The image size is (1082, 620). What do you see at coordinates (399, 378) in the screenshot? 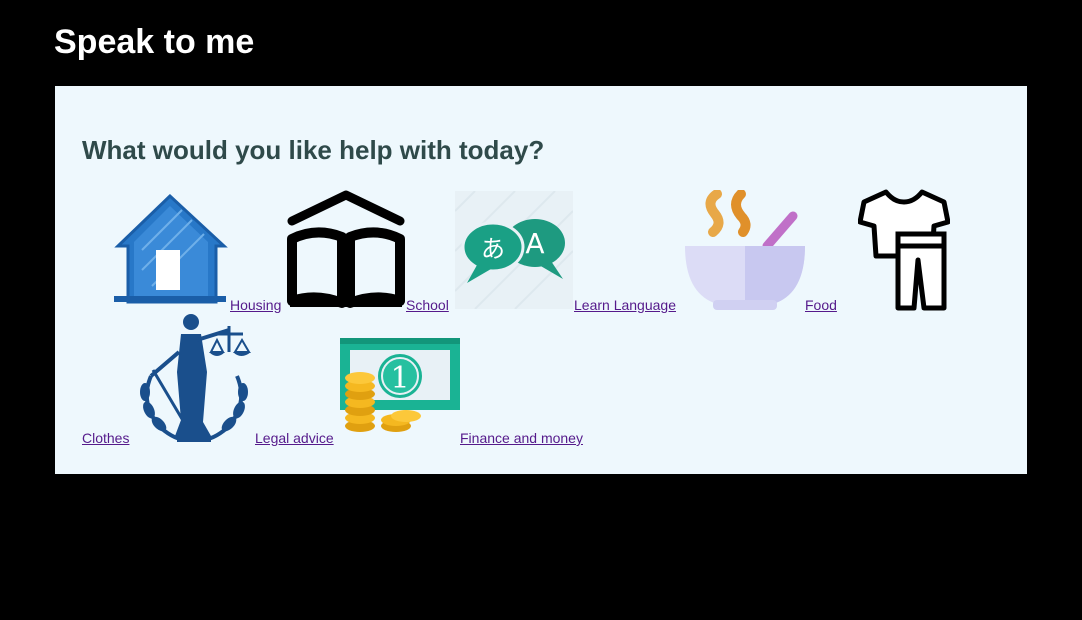
I see `svg-text: 1` at bounding box center [399, 378].